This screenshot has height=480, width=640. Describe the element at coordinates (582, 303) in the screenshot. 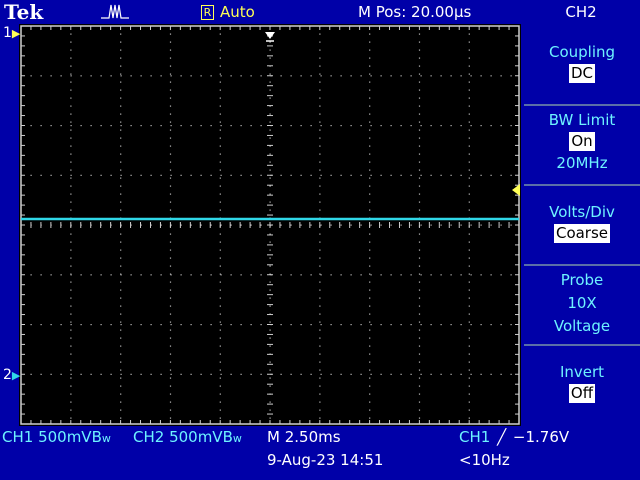

I see `menu-probe: Probe 10X Voltage` at that location.